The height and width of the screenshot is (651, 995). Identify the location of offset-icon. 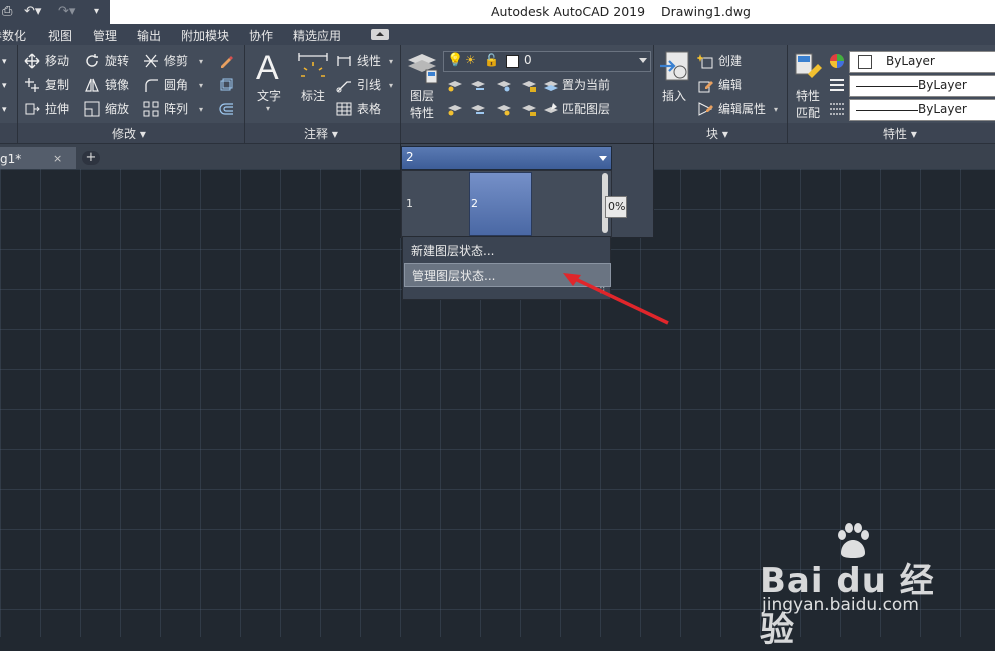
(226, 109).